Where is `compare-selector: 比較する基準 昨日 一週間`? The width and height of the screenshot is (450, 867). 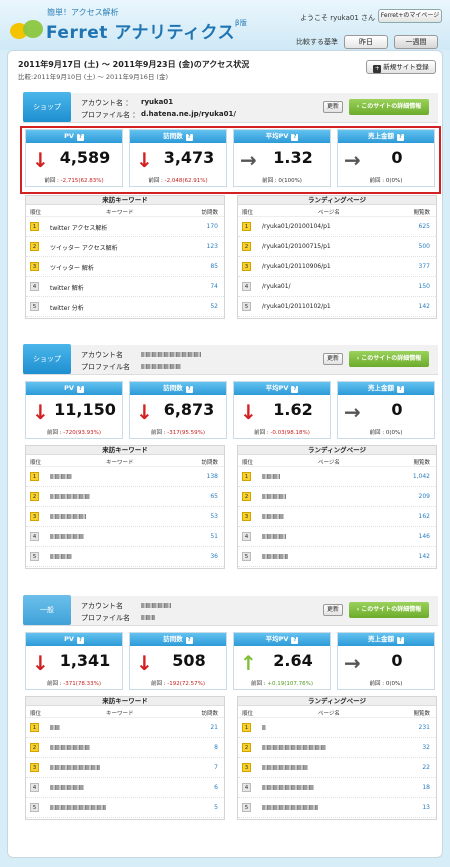
compare-selector: 比較する基準 昨日 一週間 is located at coordinates (373, 42).